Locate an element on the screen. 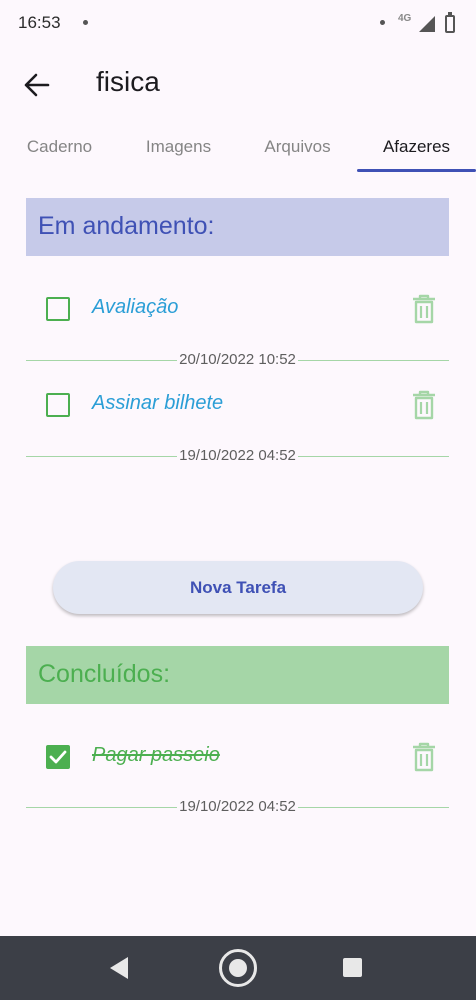  back-button is located at coordinates (37, 85).